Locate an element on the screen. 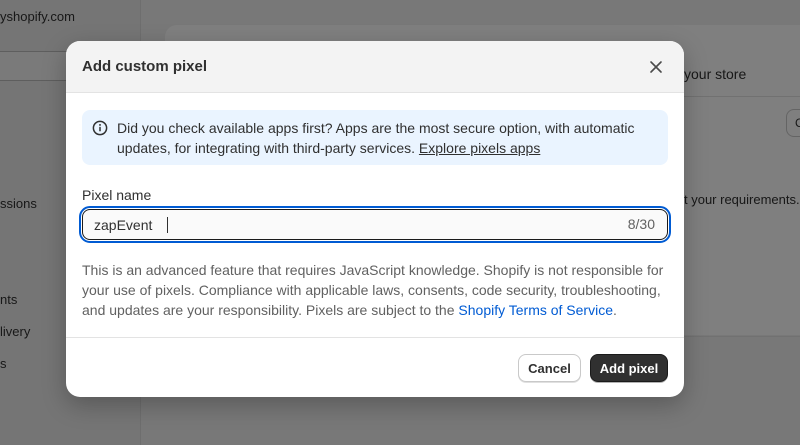 The image size is (800, 445). close-icon is located at coordinates (656, 67).